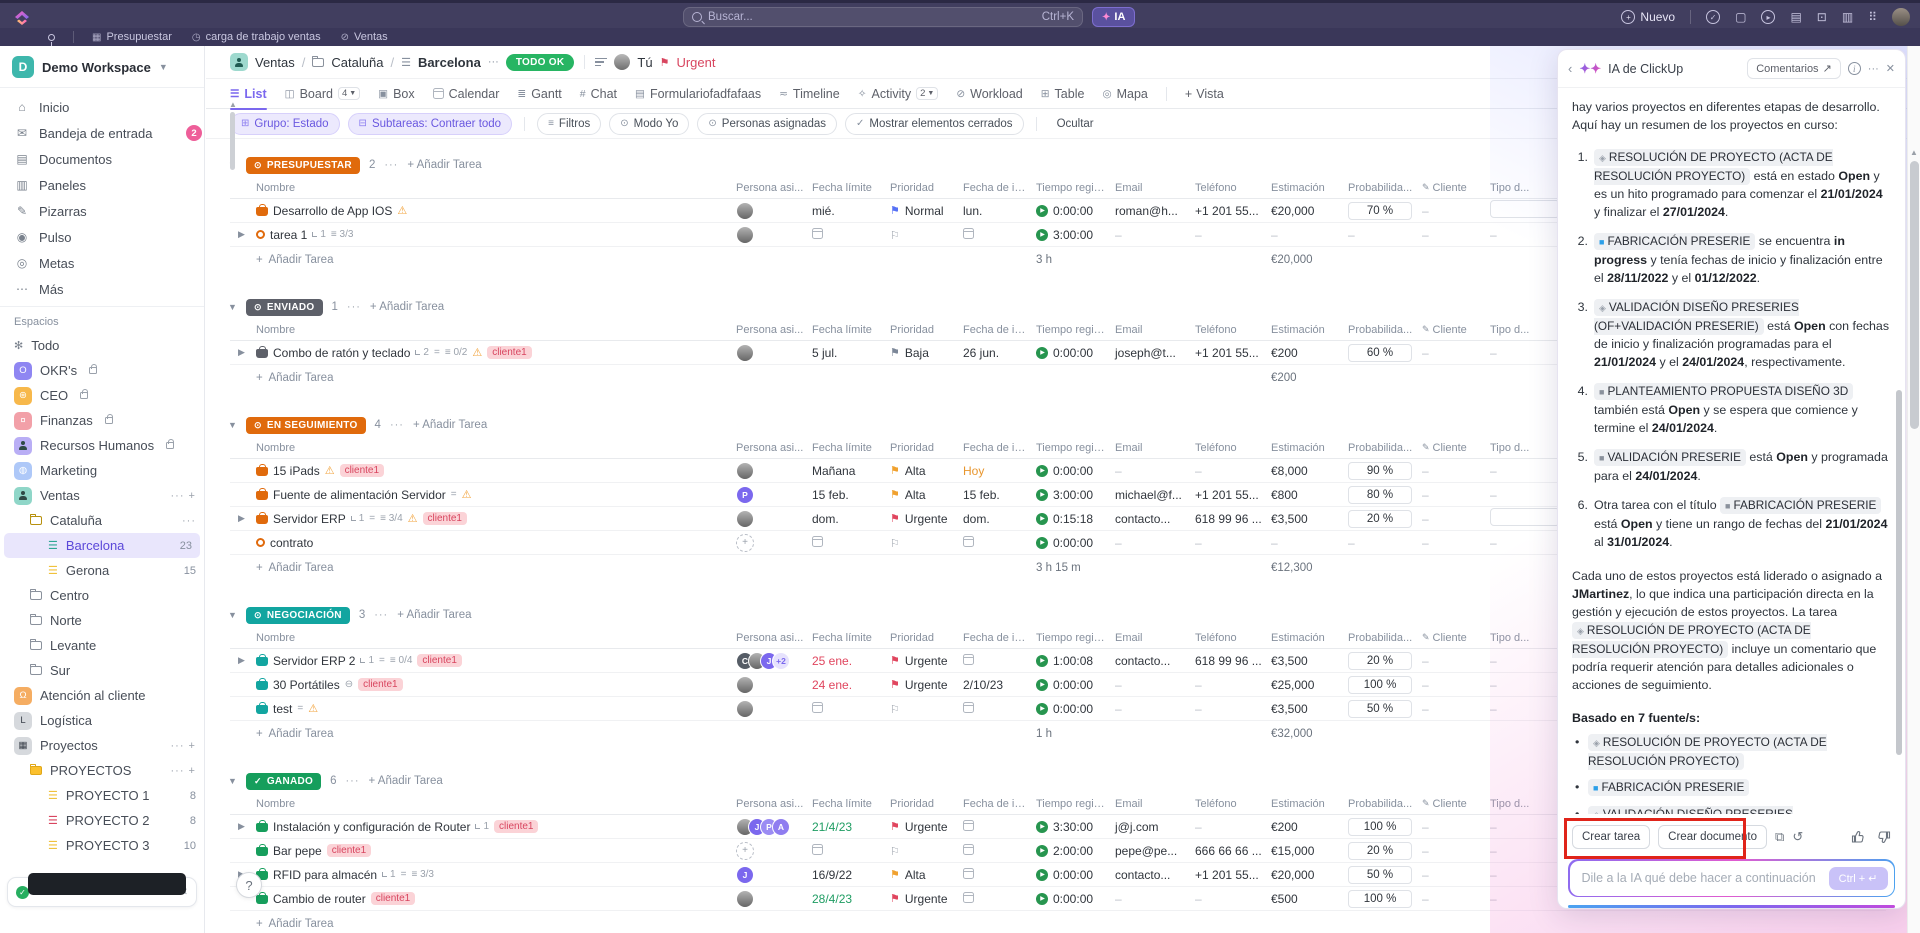 The width and height of the screenshot is (1920, 933). Describe the element at coordinates (1847, 17) in the screenshot. I see `doc-icon: ▥` at that location.